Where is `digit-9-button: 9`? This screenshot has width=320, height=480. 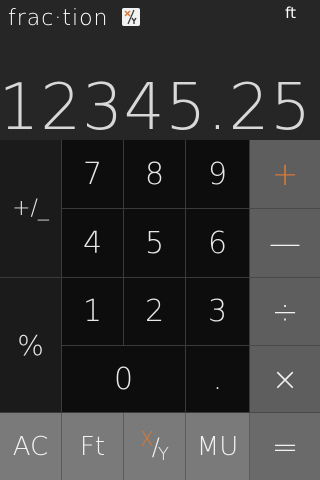 digit-9-button: 9 is located at coordinates (218, 174).